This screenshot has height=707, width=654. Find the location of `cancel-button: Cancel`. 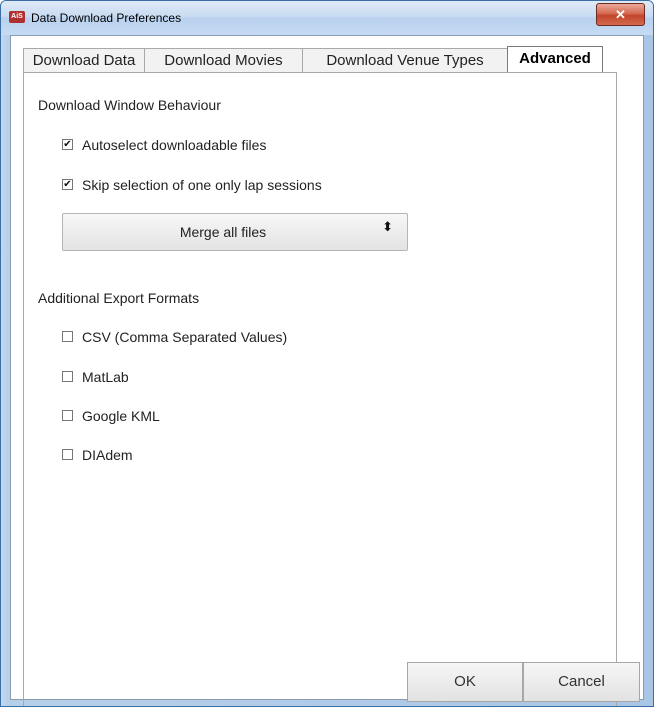

cancel-button: Cancel is located at coordinates (581, 682).